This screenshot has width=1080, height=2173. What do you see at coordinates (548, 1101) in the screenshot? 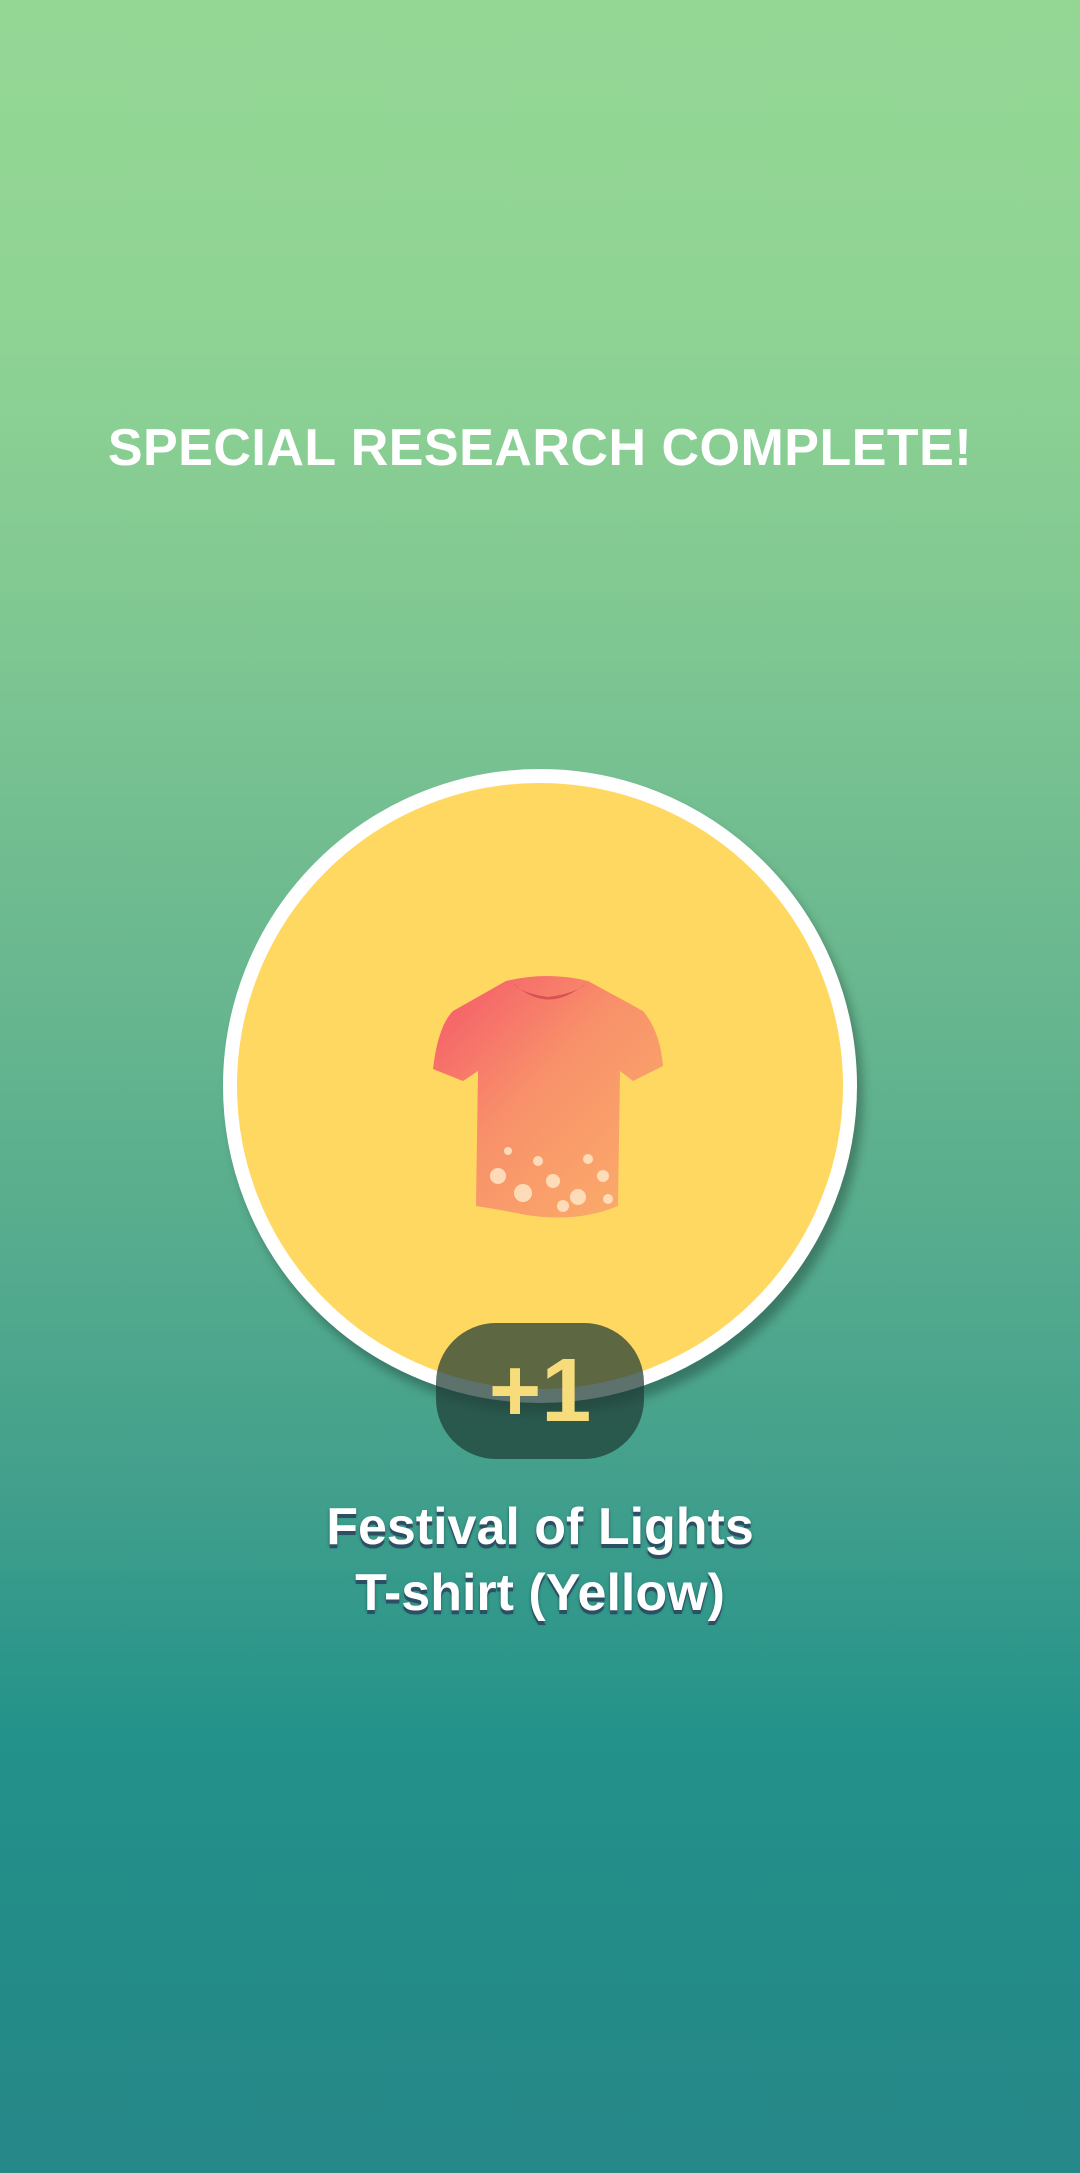
I see `tshirt-icon` at bounding box center [548, 1101].